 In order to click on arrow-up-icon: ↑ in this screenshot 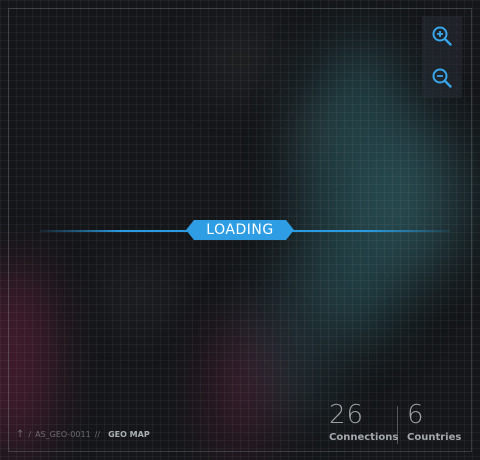, I will do `click(20, 434)`.